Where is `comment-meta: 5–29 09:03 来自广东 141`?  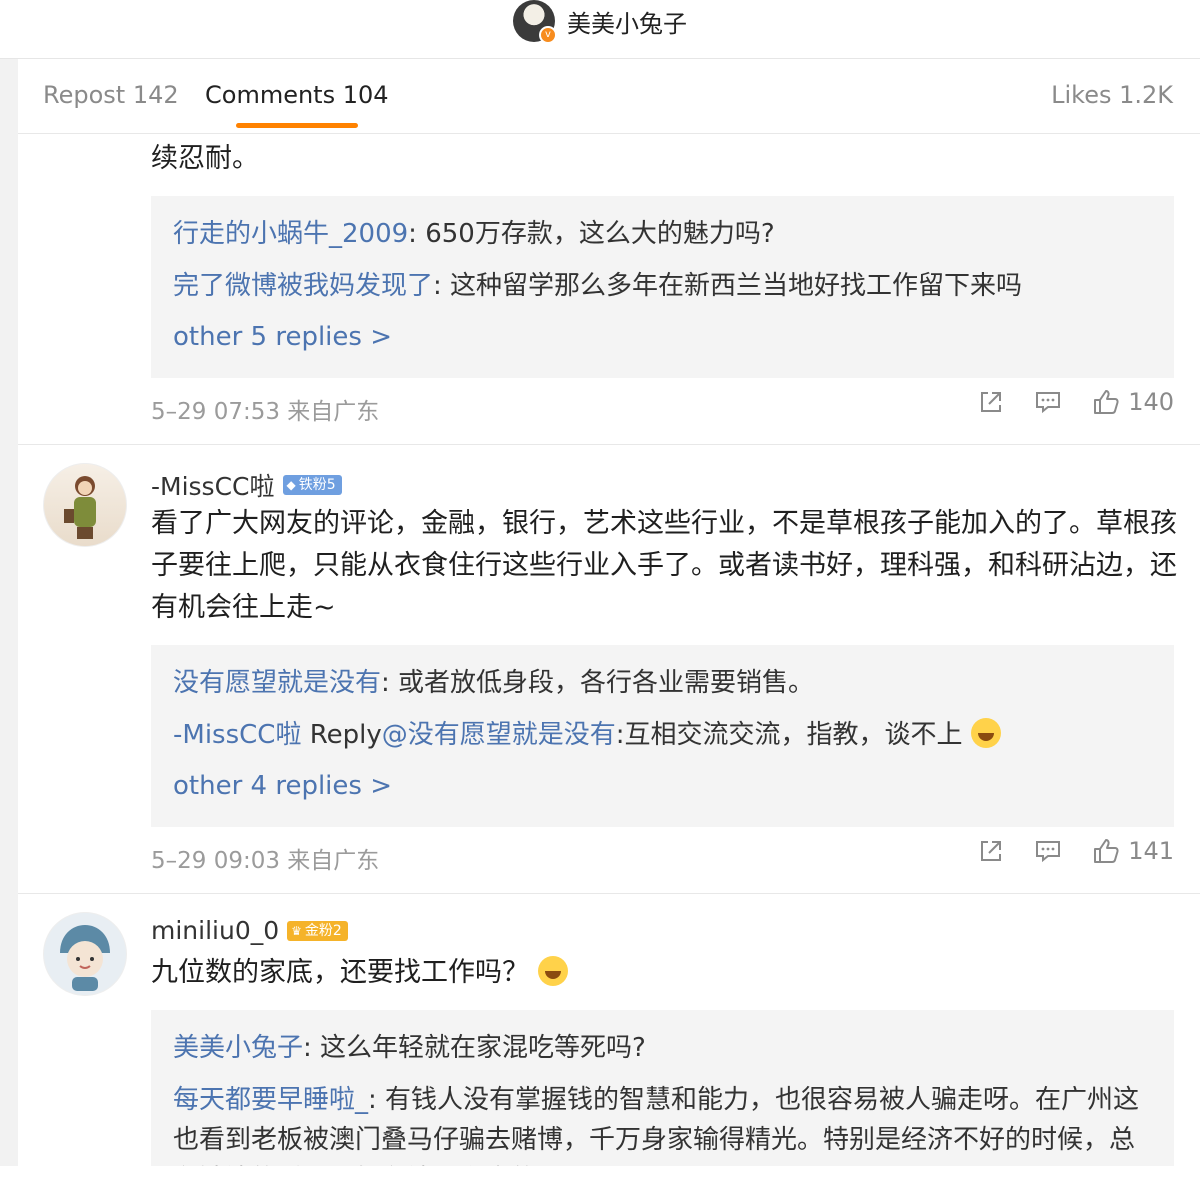
comment-meta: 5–29 09:03 来自广东 141 is located at coordinates (609, 860).